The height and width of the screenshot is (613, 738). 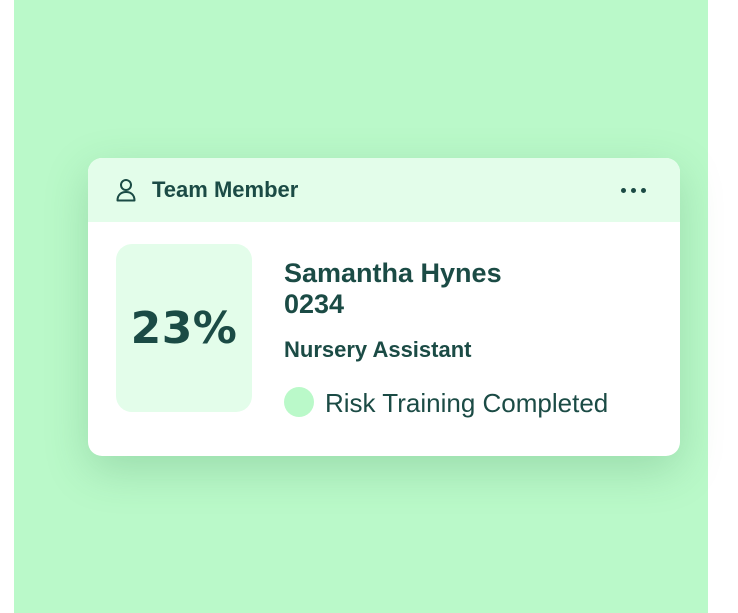 What do you see at coordinates (467, 403) in the screenshot?
I see `status-label: Risk Training Completed` at bounding box center [467, 403].